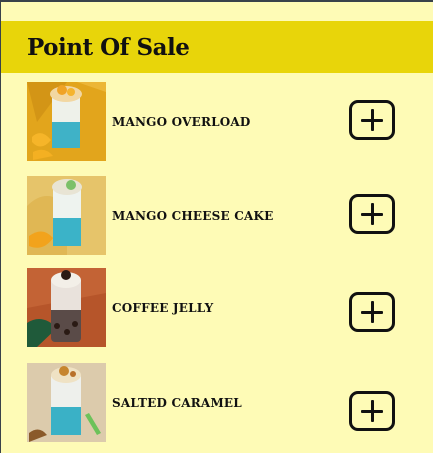 This screenshot has width=433, height=453. Describe the element at coordinates (193, 216) in the screenshot. I see `product-name: MANGO CHEESE CAKE` at that location.